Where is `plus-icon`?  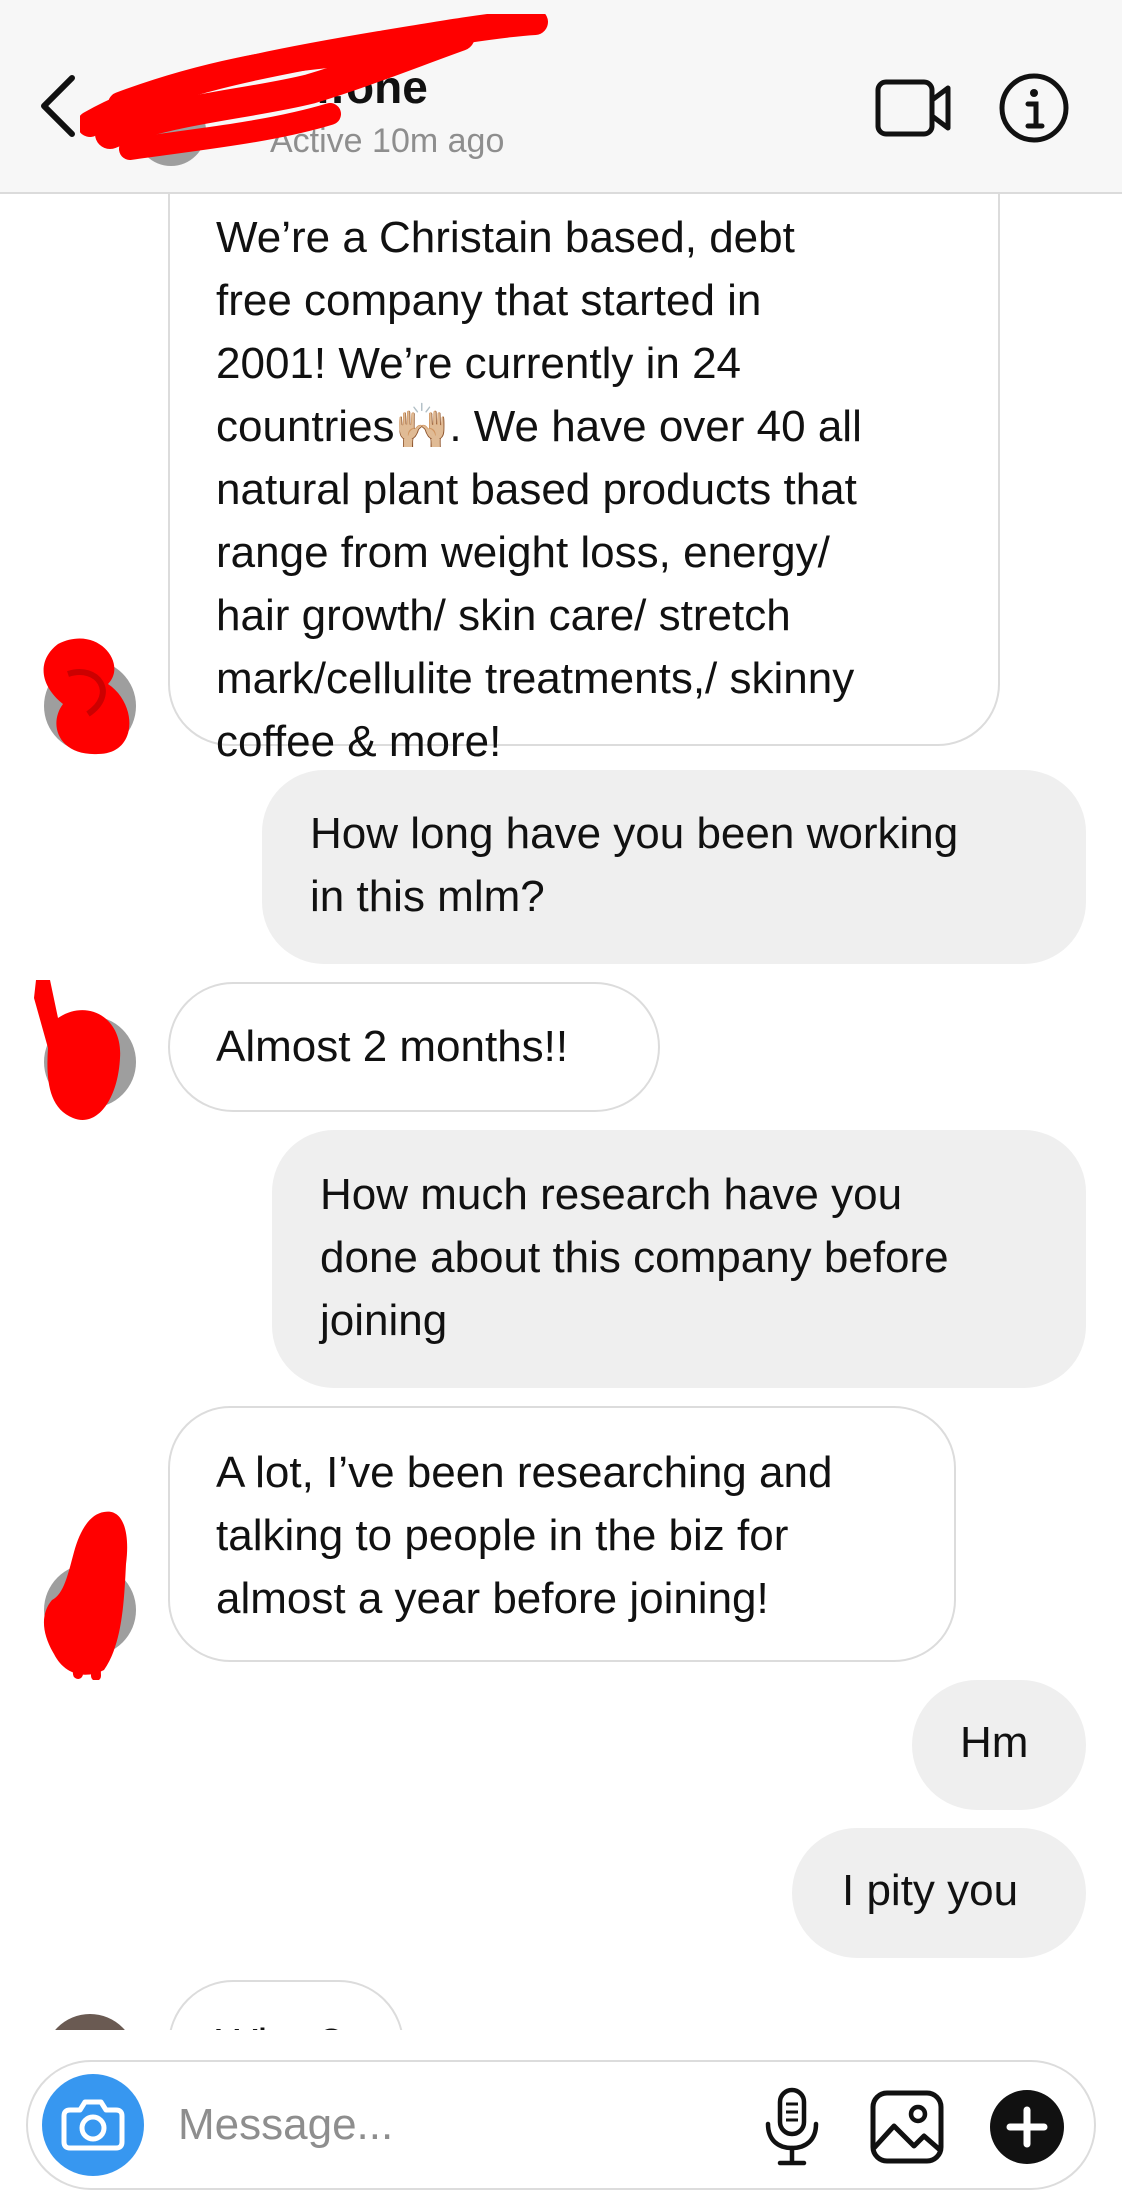 plus-icon is located at coordinates (1027, 2127).